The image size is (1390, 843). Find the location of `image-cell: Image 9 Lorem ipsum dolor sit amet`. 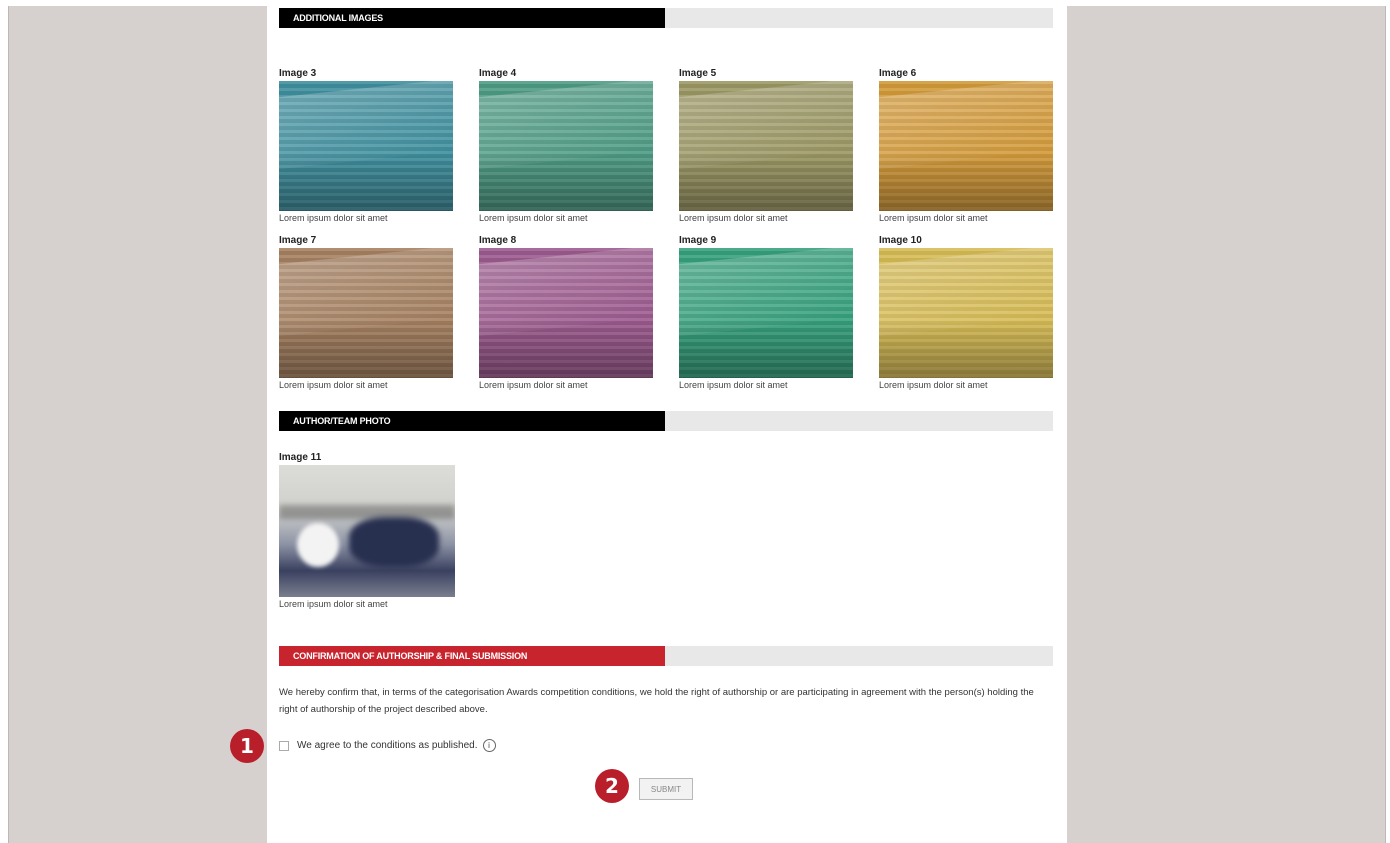

image-cell: Image 9 Lorem ipsum dolor sit amet is located at coordinates (767, 312).